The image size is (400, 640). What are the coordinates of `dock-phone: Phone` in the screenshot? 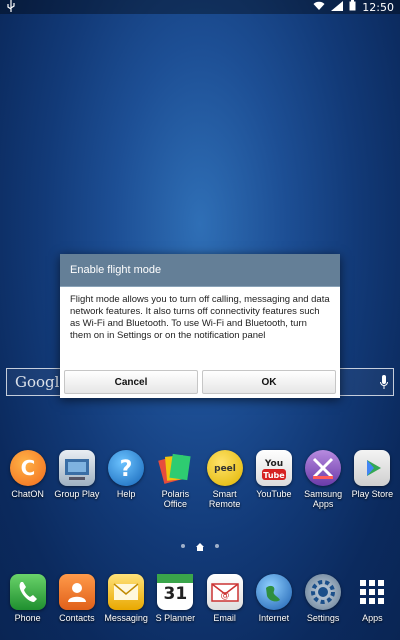 It's located at (27, 604).